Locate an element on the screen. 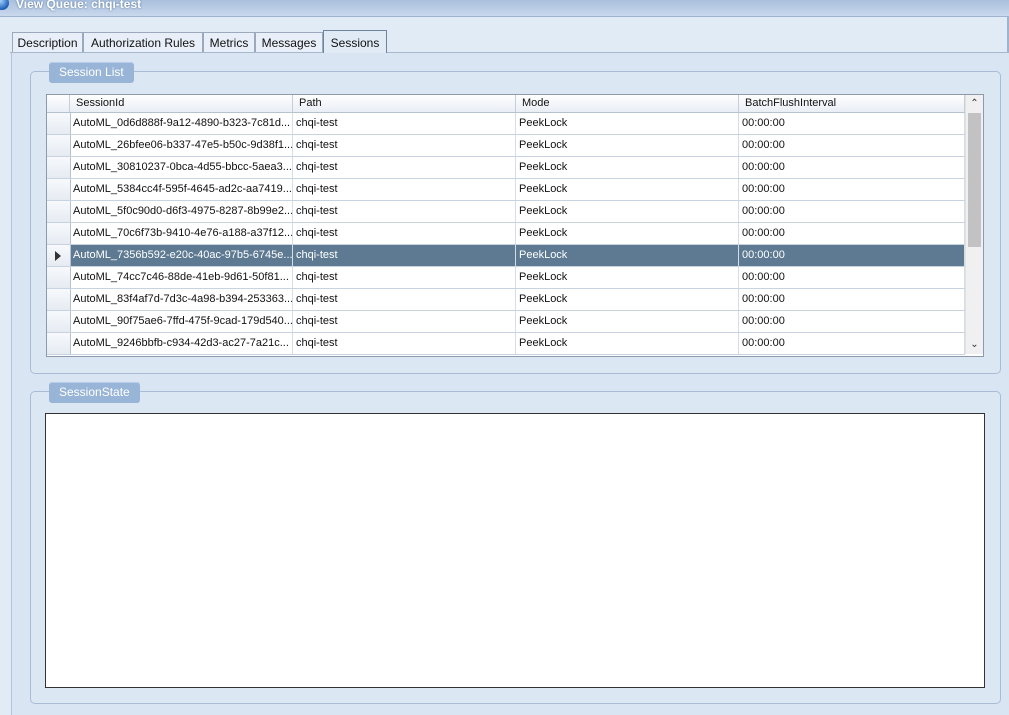 The width and height of the screenshot is (1009, 715). vertical-scrollbar: ⌃ ⌄ is located at coordinates (974, 224).